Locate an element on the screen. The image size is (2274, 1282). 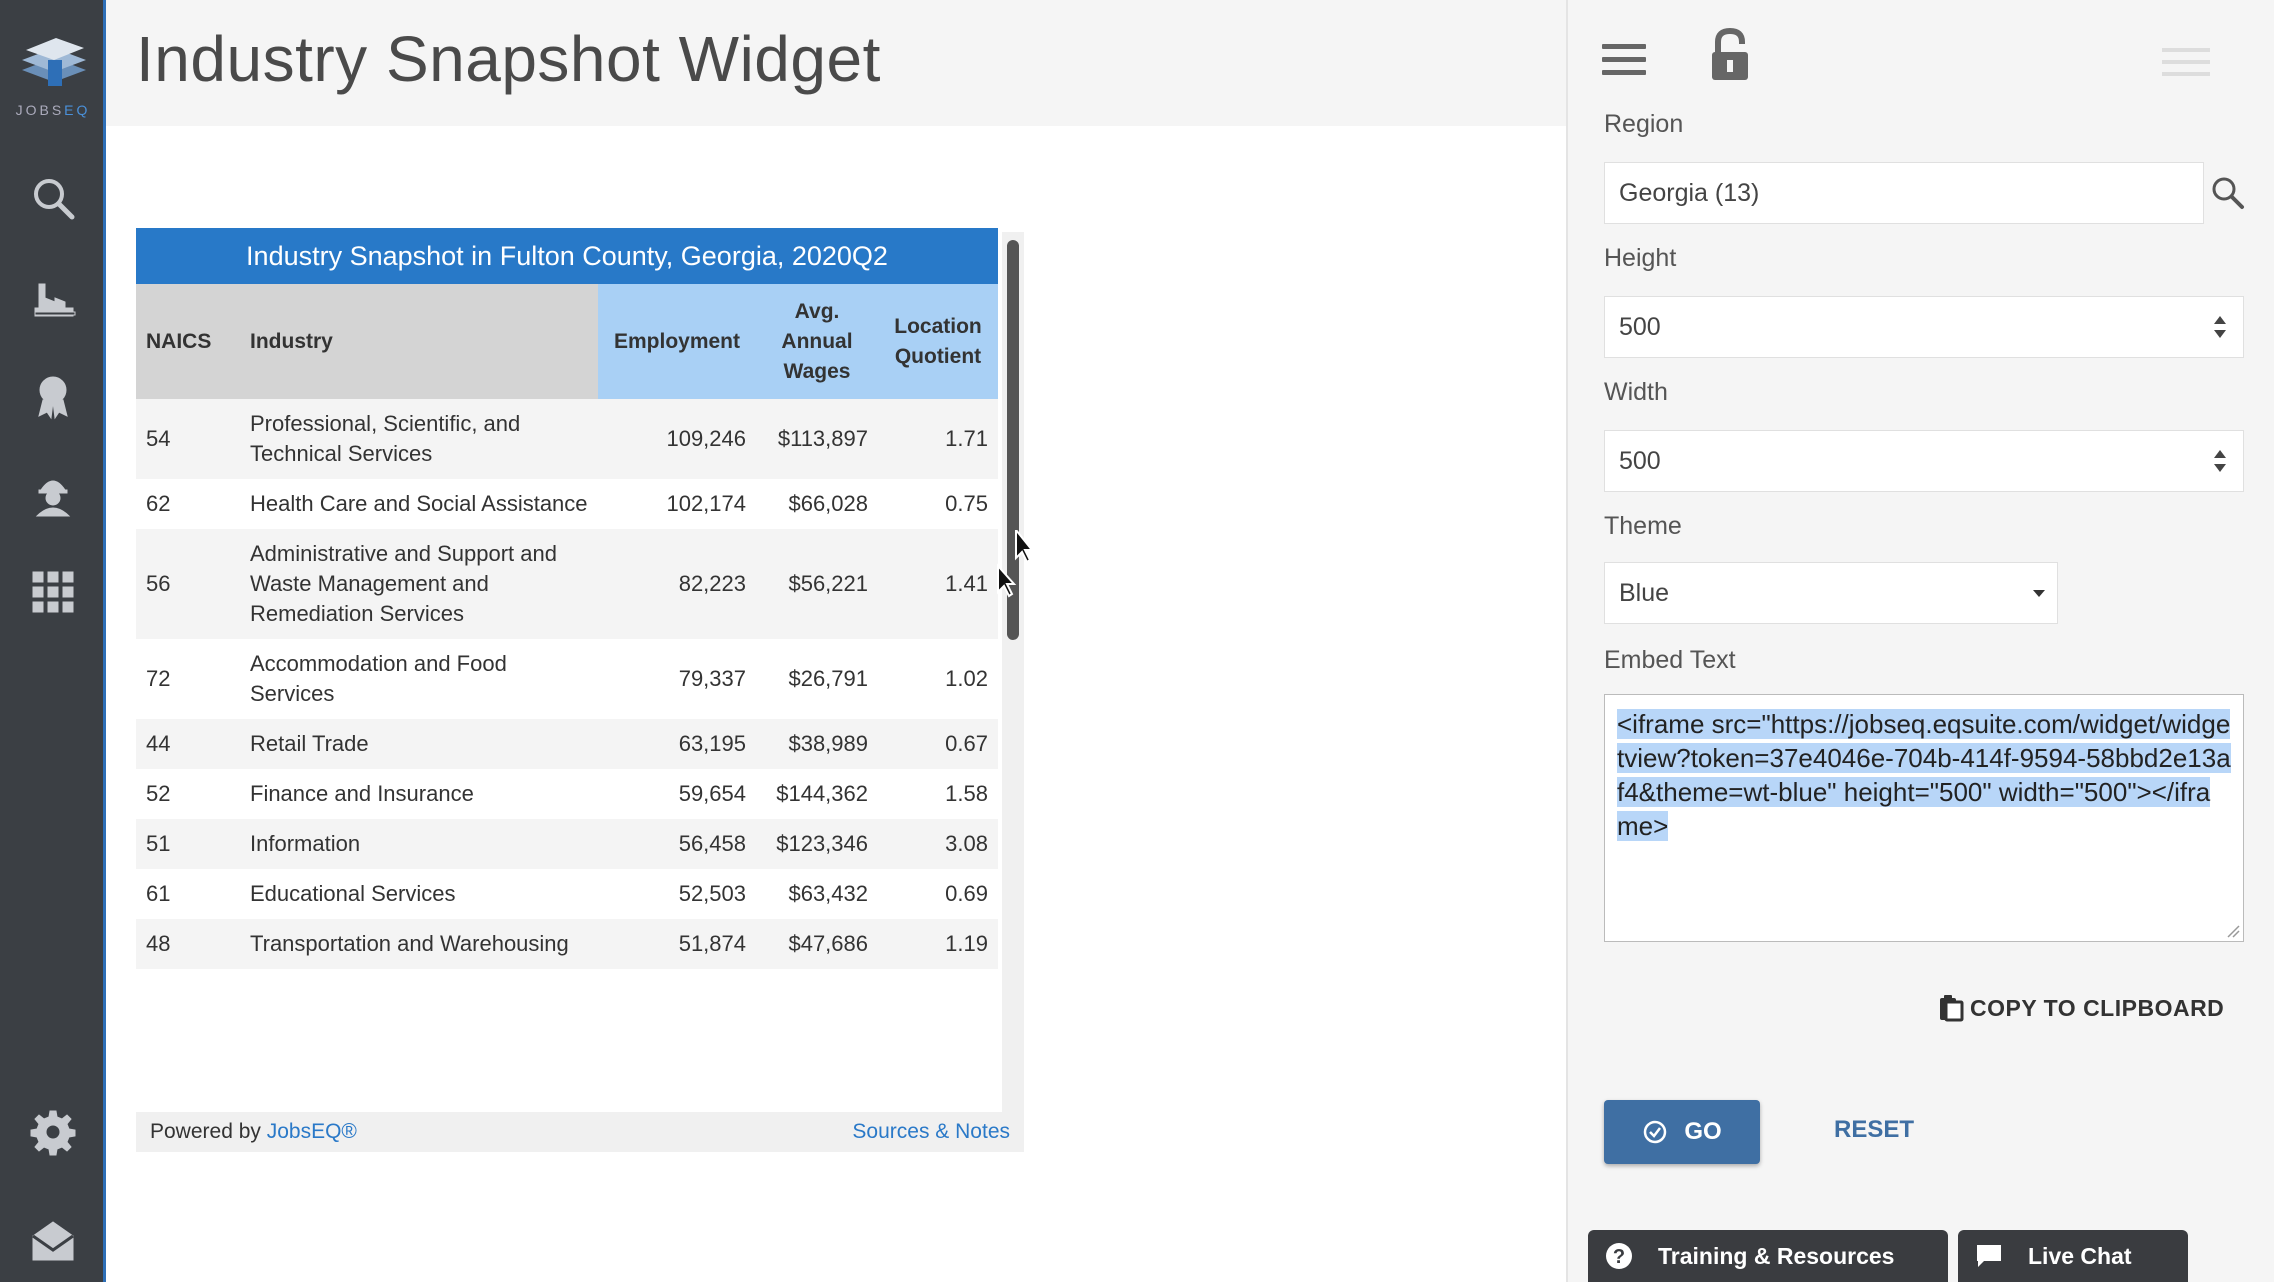
location-quotient-cell: 0.67 is located at coordinates (938, 744).